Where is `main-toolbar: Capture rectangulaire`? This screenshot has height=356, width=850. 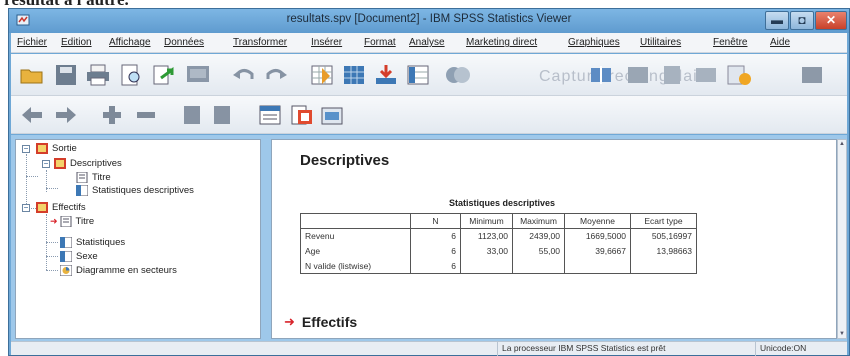 main-toolbar: Capture rectangulaire is located at coordinates (429, 75).